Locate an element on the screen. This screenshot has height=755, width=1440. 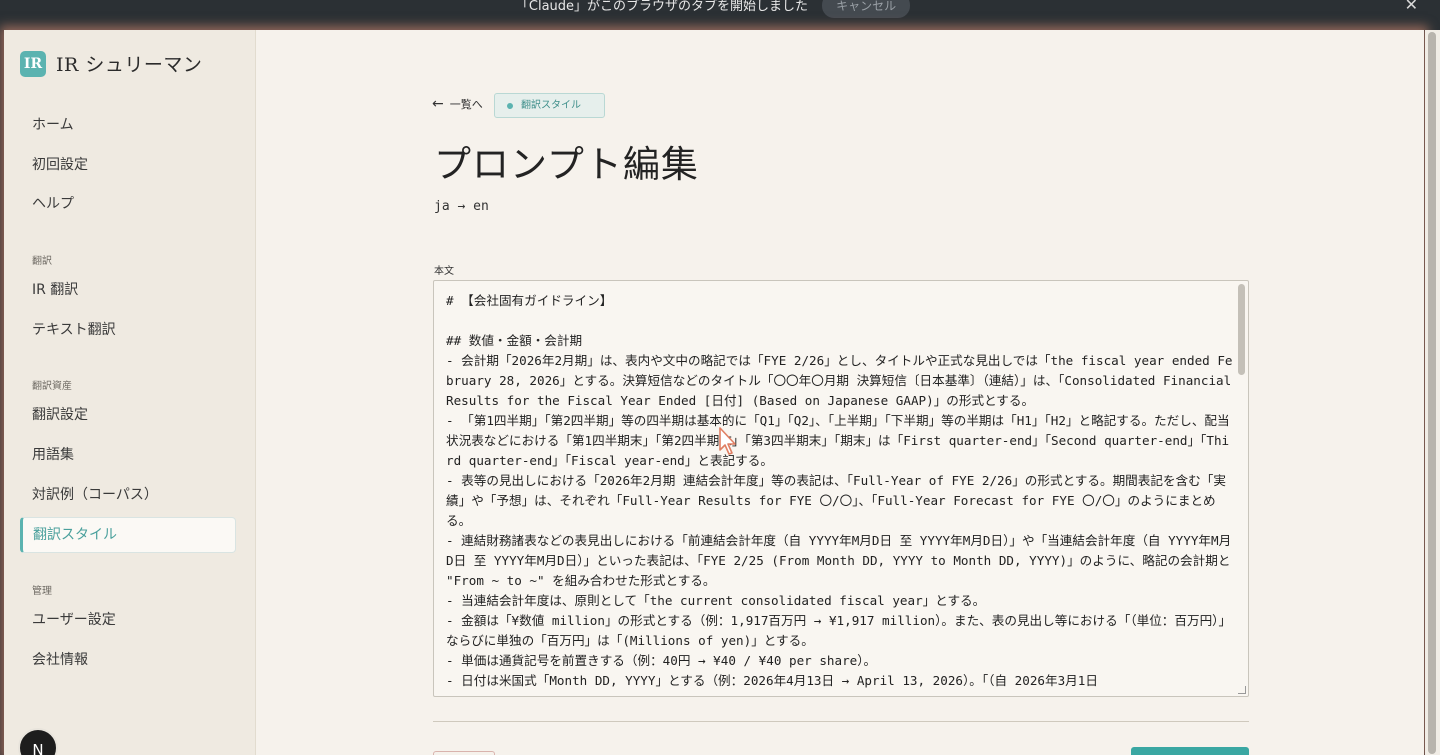
back-link-label: 一覧へ is located at coordinates (466, 104).